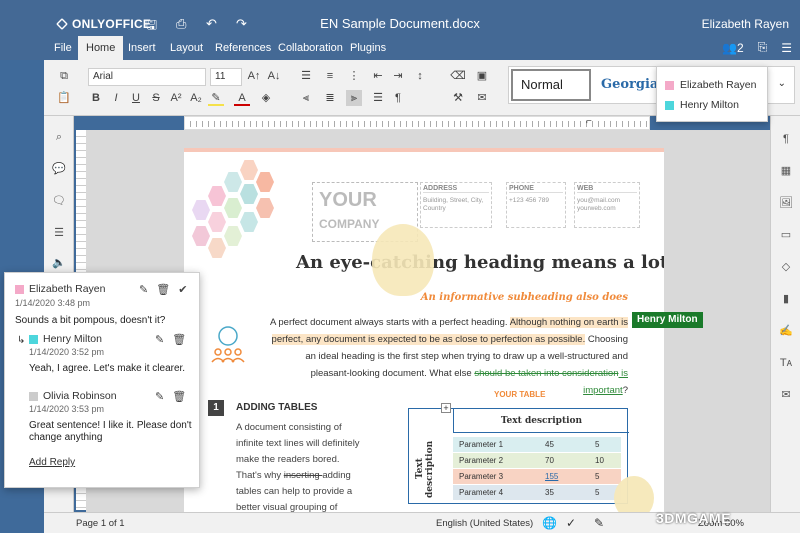 Image resolution: width=800 pixels, height=533 pixels. What do you see at coordinates (101, 48) in the screenshot?
I see `tab-home: Home` at bounding box center [101, 48].